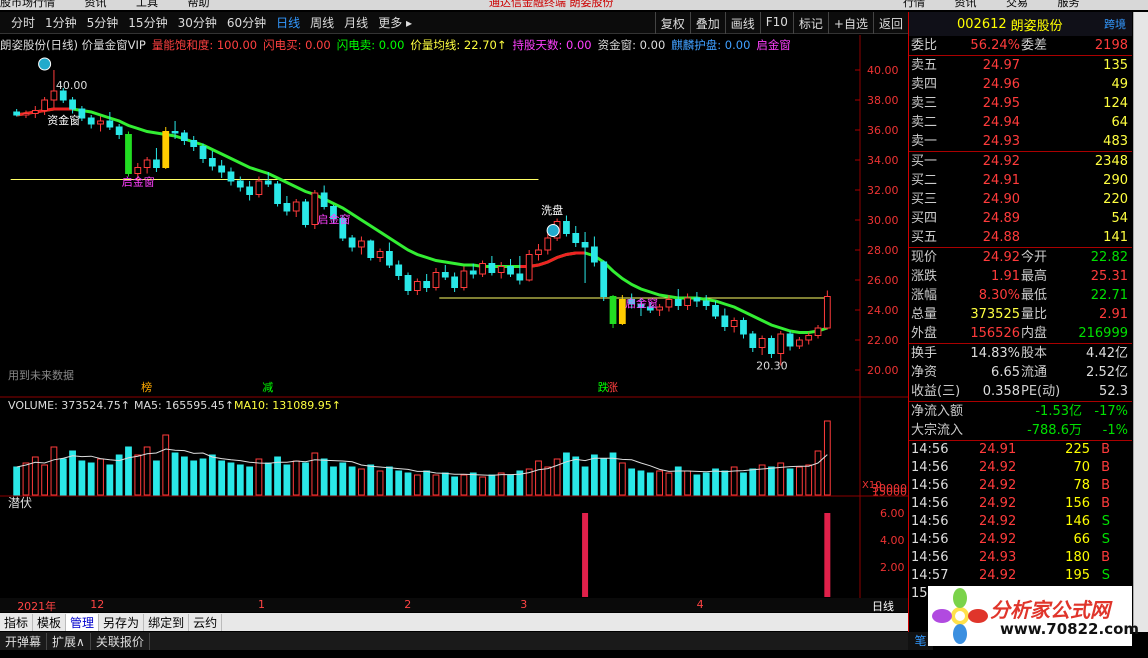 The height and width of the screenshot is (658, 1148). What do you see at coordinates (356, 22) in the screenshot?
I see `period-tab: 月线` at bounding box center [356, 22].